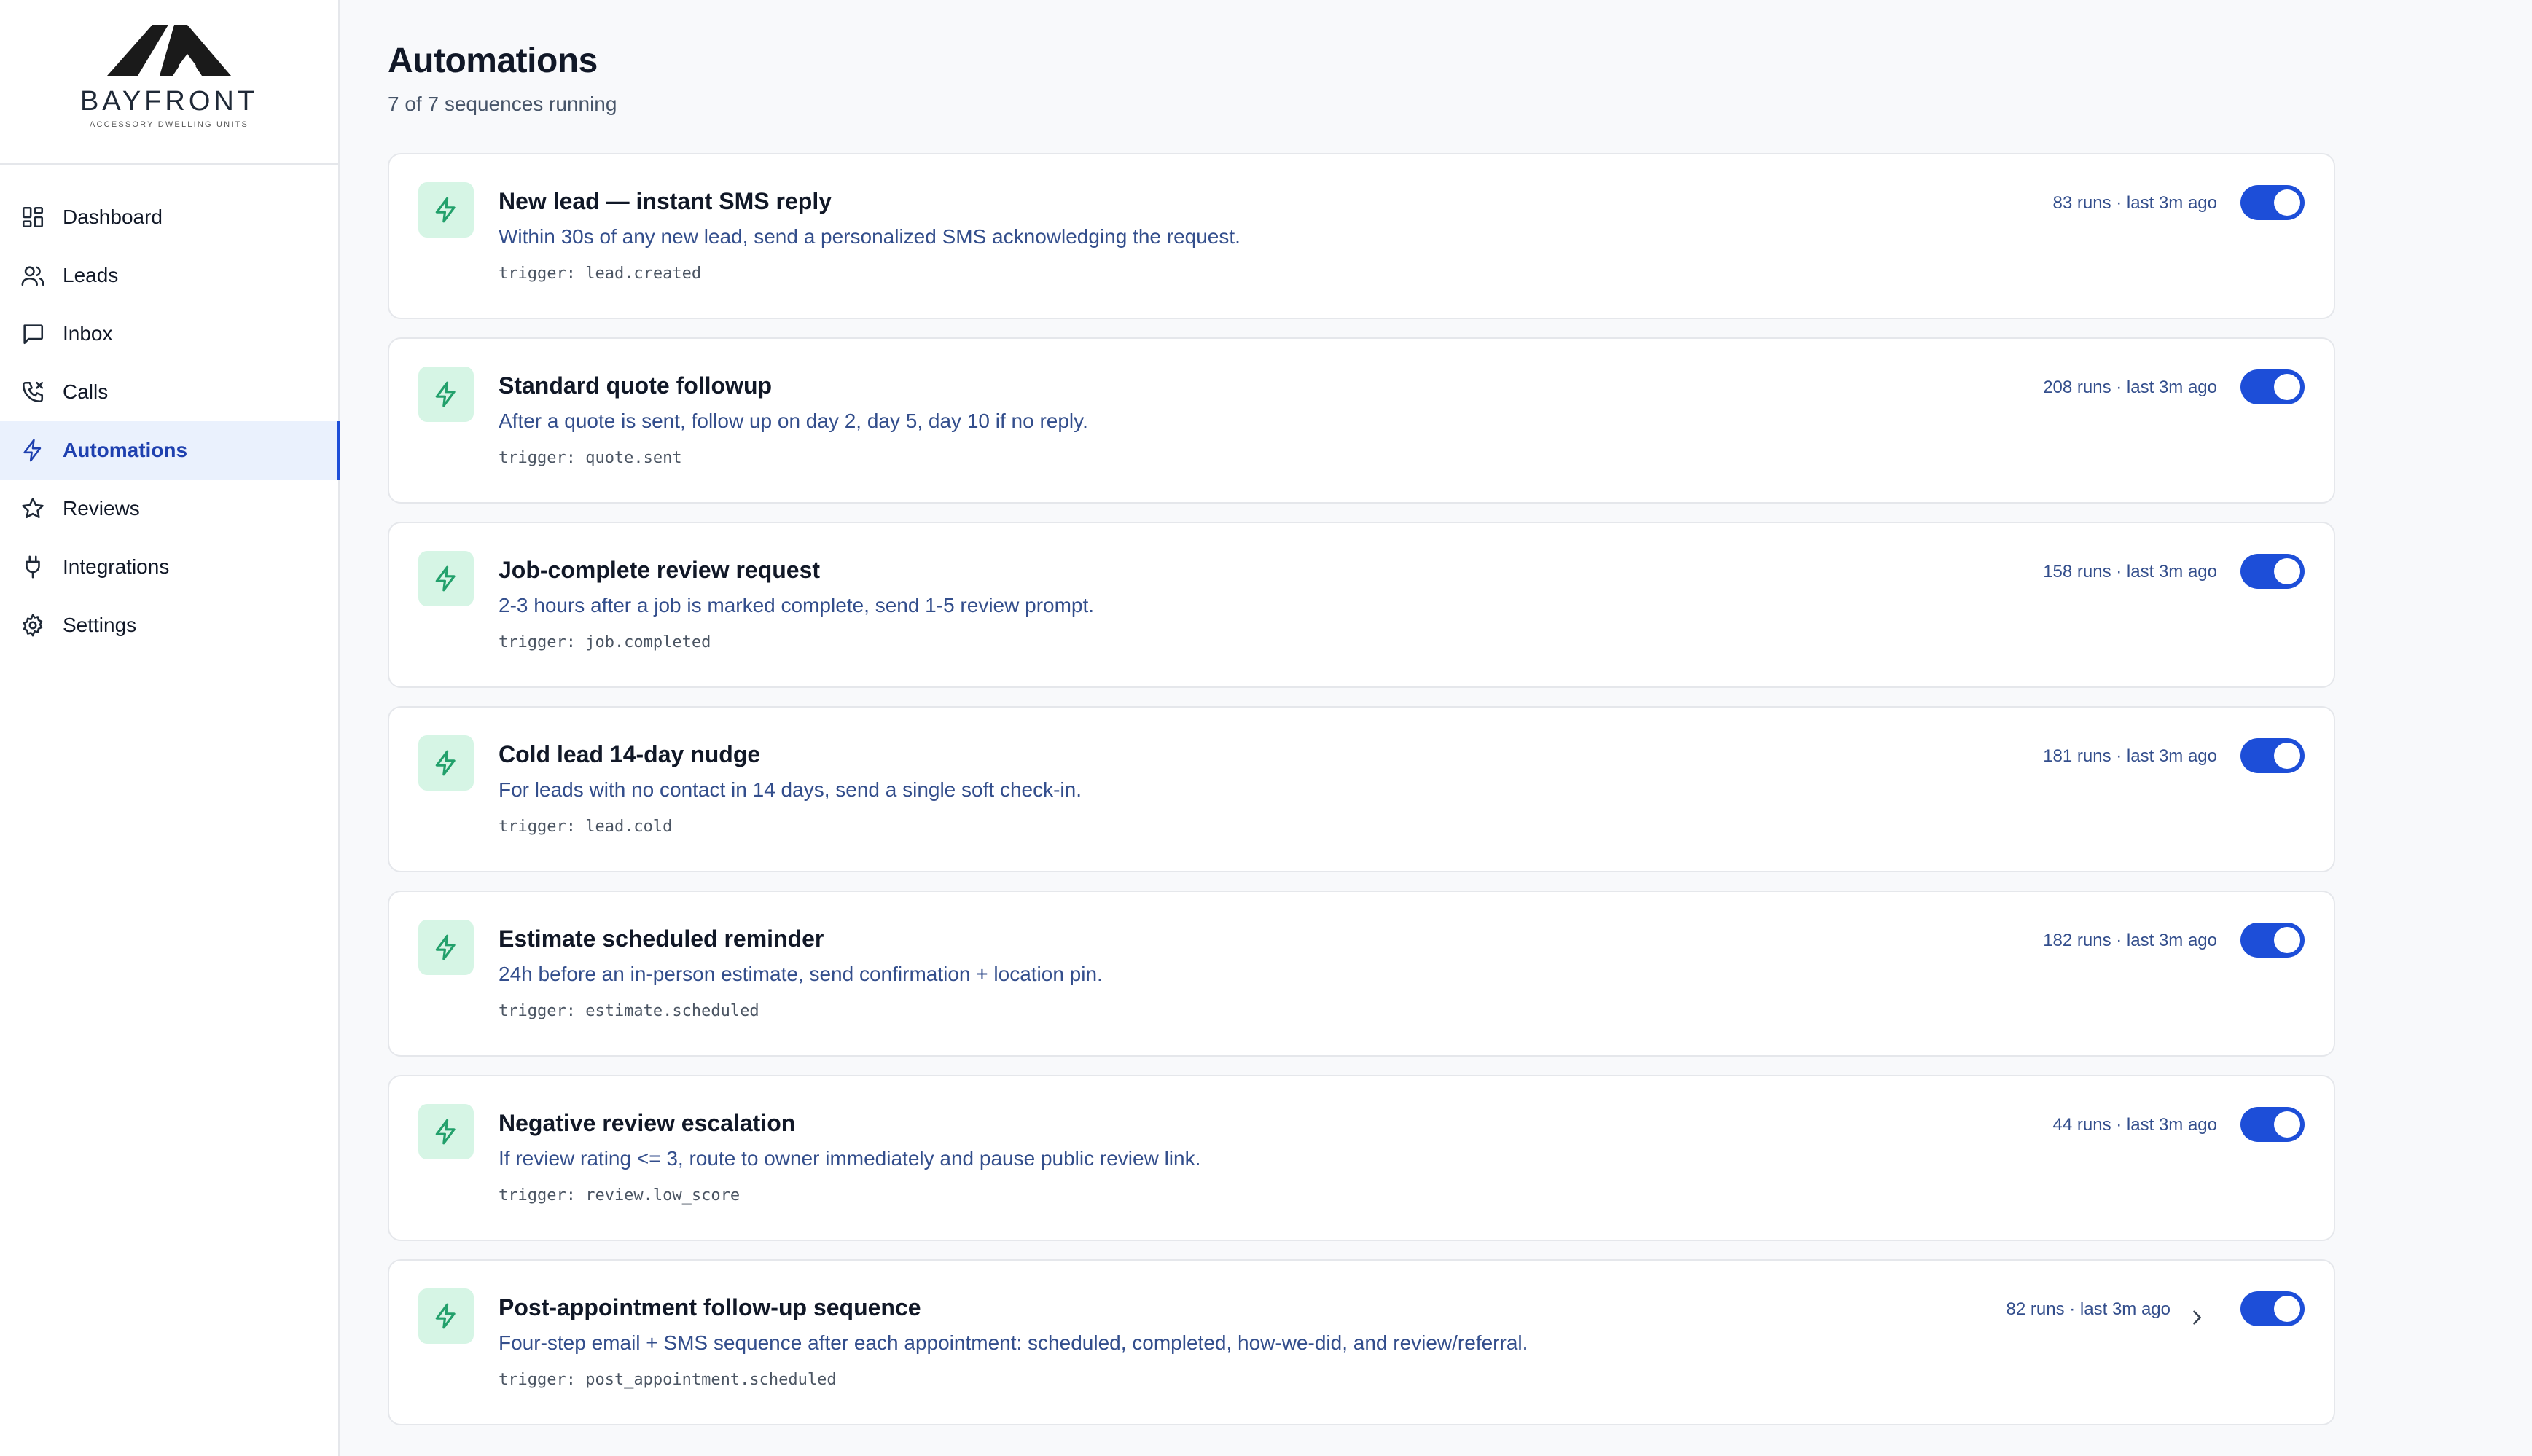 This screenshot has height=1456, width=2532. What do you see at coordinates (600, 274) in the screenshot?
I see `automation-trigger: trigger: lead.created` at bounding box center [600, 274].